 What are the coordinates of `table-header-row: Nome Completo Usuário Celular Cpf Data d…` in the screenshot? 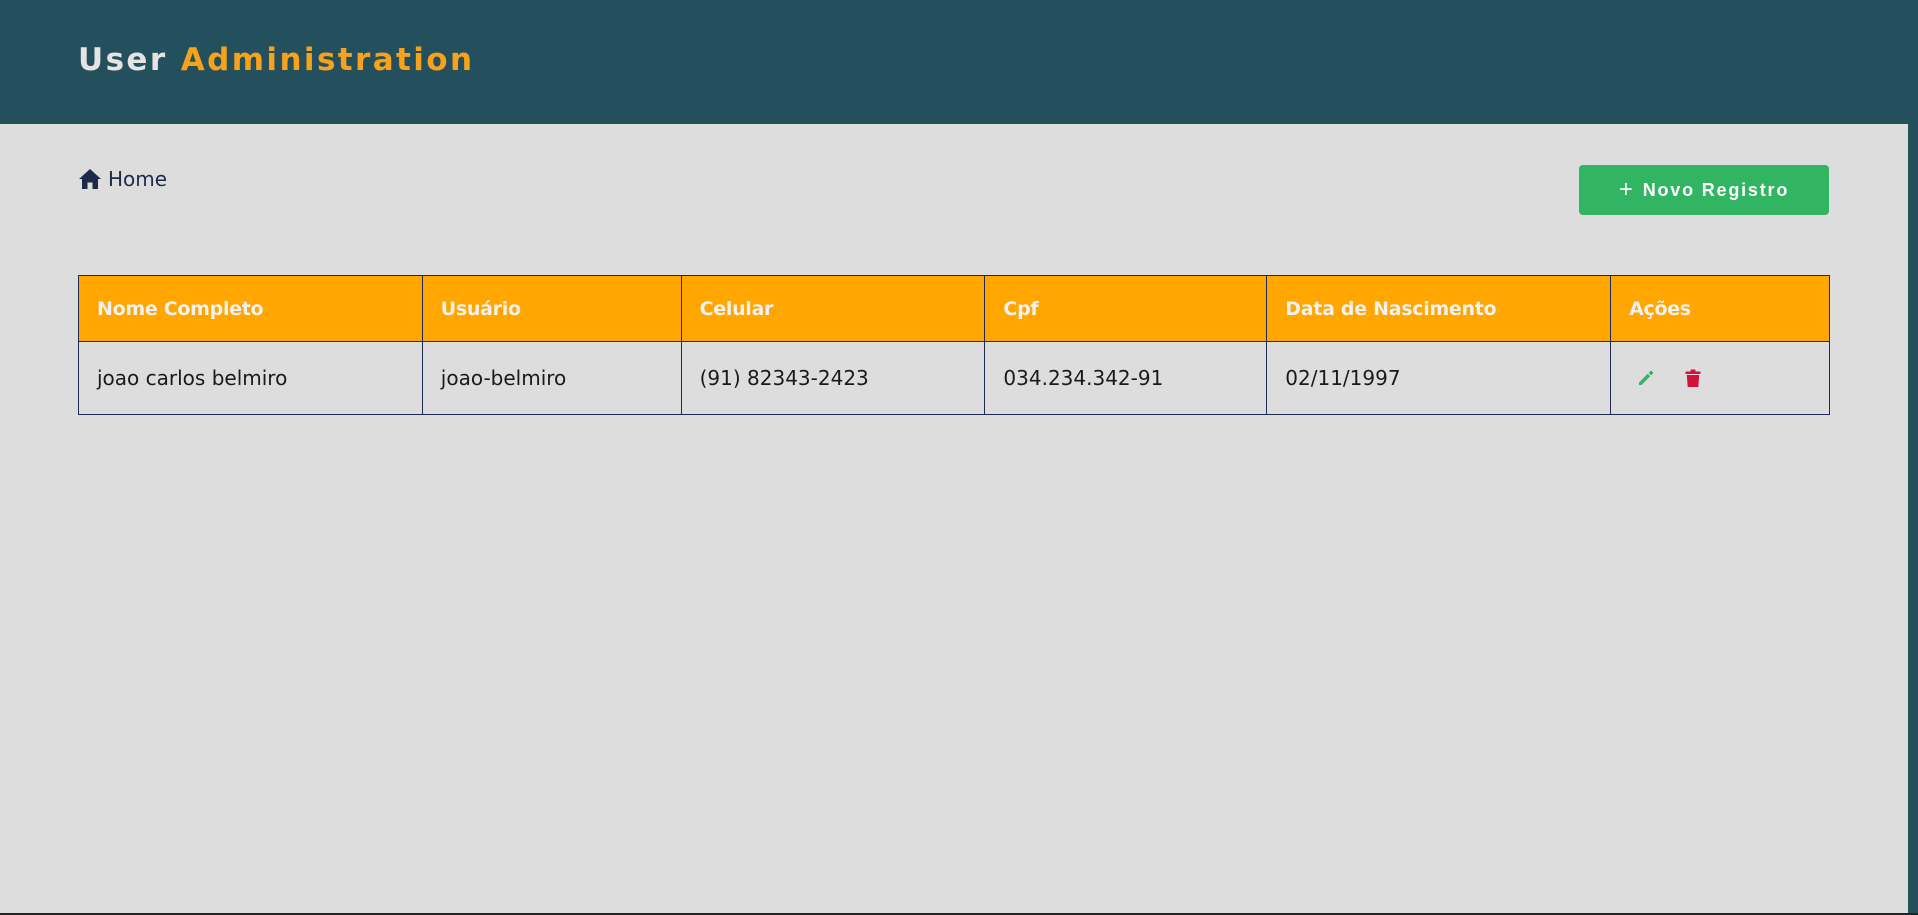 It's located at (954, 308).